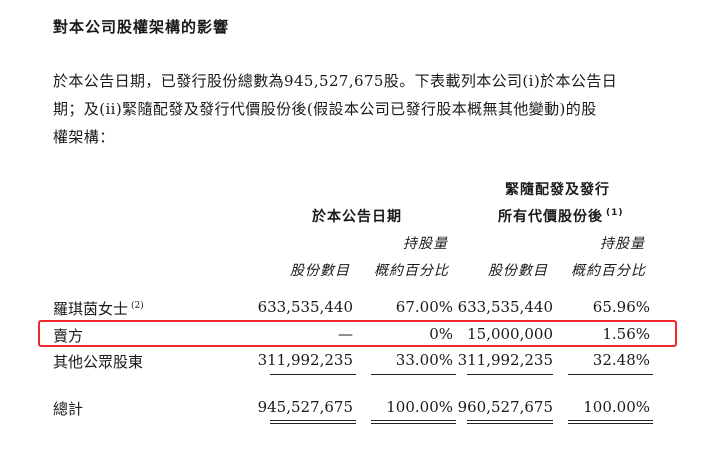 The width and height of the screenshot is (705, 454). Describe the element at coordinates (419, 407) in the screenshot. I see `total-percent-now: 100.00%` at that location.